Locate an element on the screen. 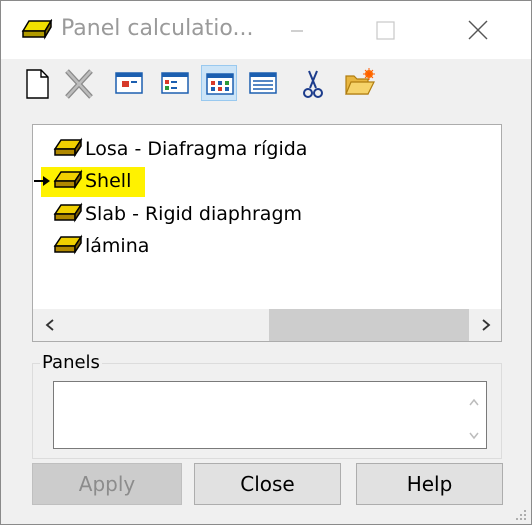  large-icons-view-icon is located at coordinates (129, 83).